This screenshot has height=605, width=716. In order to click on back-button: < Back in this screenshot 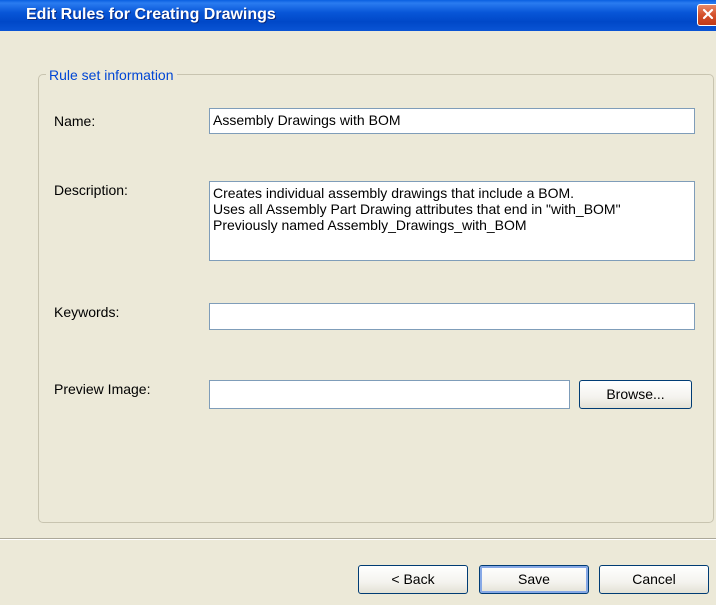, I will do `click(413, 579)`.